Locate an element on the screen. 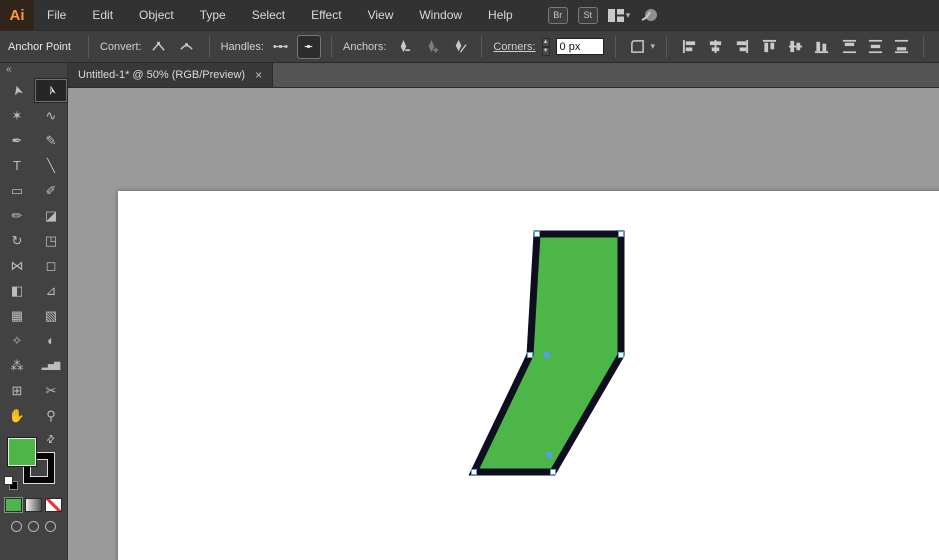  vertical-distribute-group is located at coordinates (875, 47).